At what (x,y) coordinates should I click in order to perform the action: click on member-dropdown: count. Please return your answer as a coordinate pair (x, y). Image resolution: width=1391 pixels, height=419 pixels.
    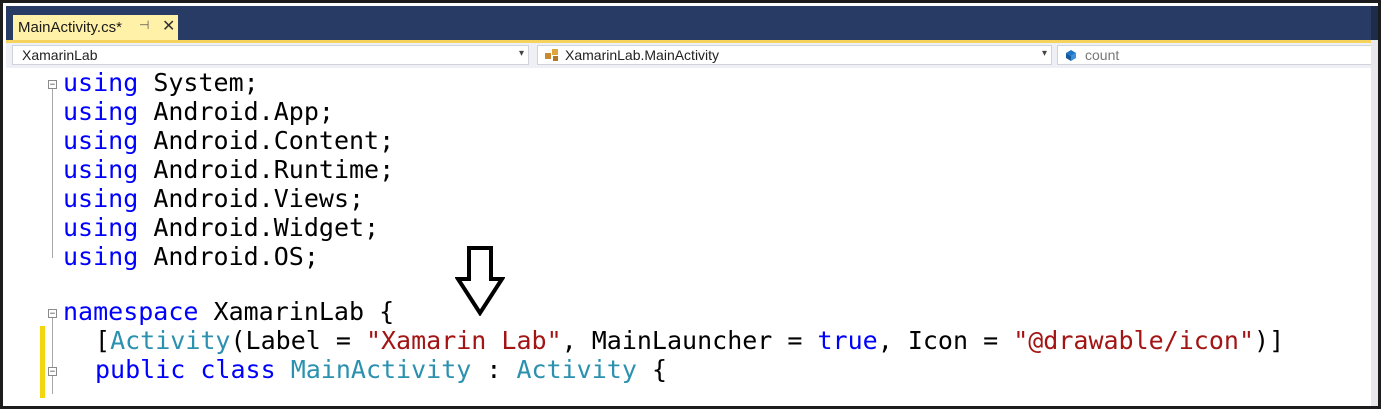
    Looking at the image, I should click on (1215, 55).